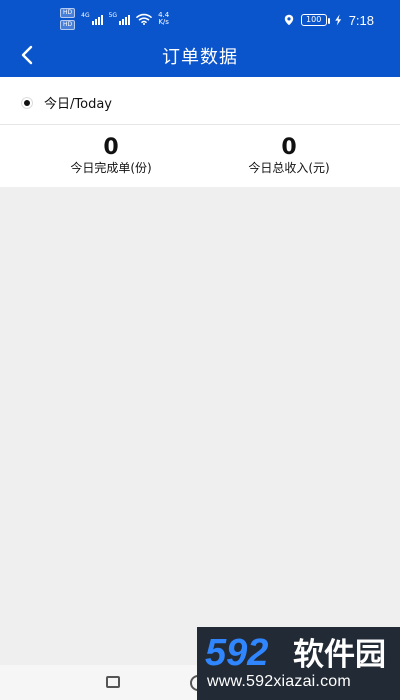 The image size is (400, 700). I want to click on svg-text: 软件园, so click(339, 655).